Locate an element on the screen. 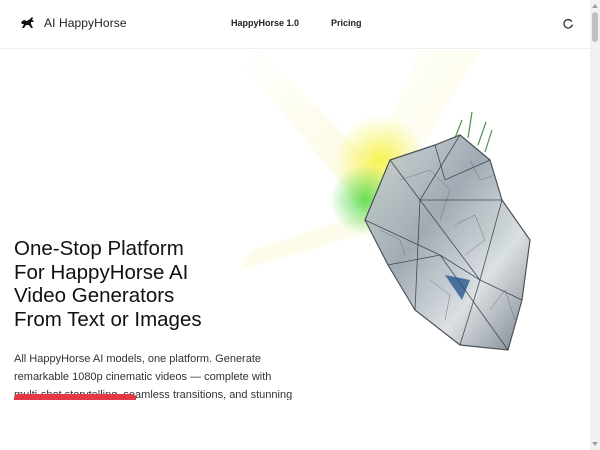 The height and width of the screenshot is (450, 600). nav-link-happyhorse-1-0: HappyHorse 1.0 is located at coordinates (265, 23).